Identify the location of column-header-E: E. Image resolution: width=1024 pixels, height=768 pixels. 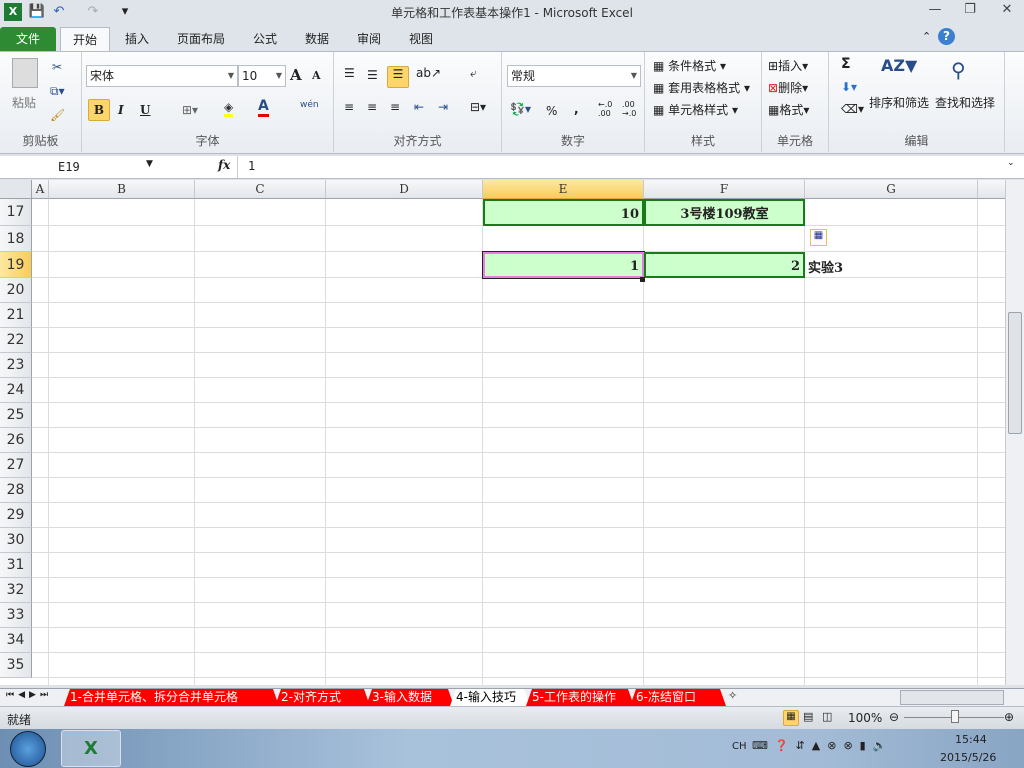
(563, 189).